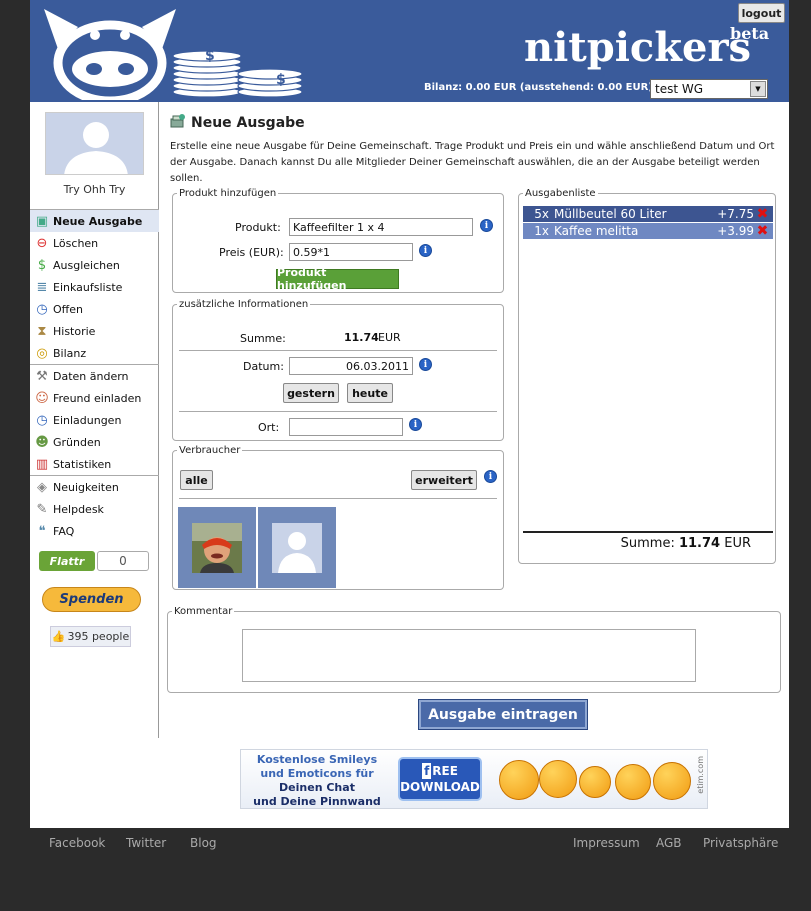 This screenshot has width=811, height=911. I want to click on sidebar-item-helpdesk: ✎ Helpdesk, so click(94, 509).